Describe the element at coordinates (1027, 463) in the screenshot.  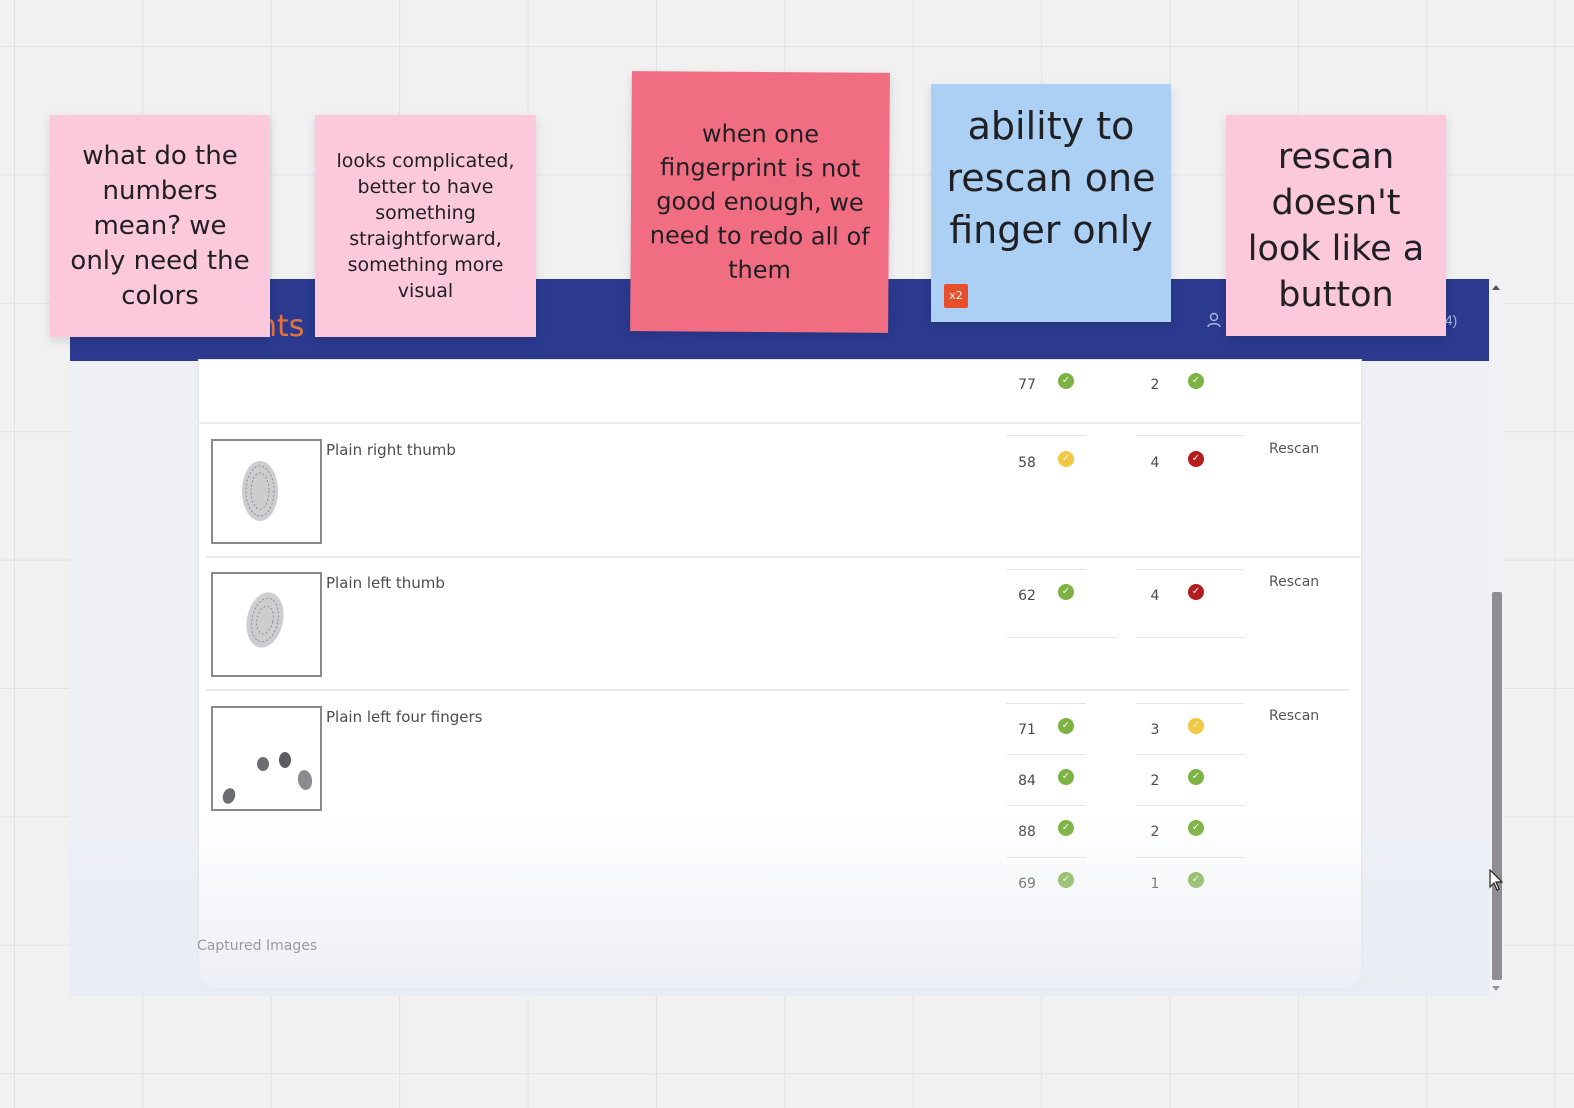
I see `quality-score: 58` at that location.